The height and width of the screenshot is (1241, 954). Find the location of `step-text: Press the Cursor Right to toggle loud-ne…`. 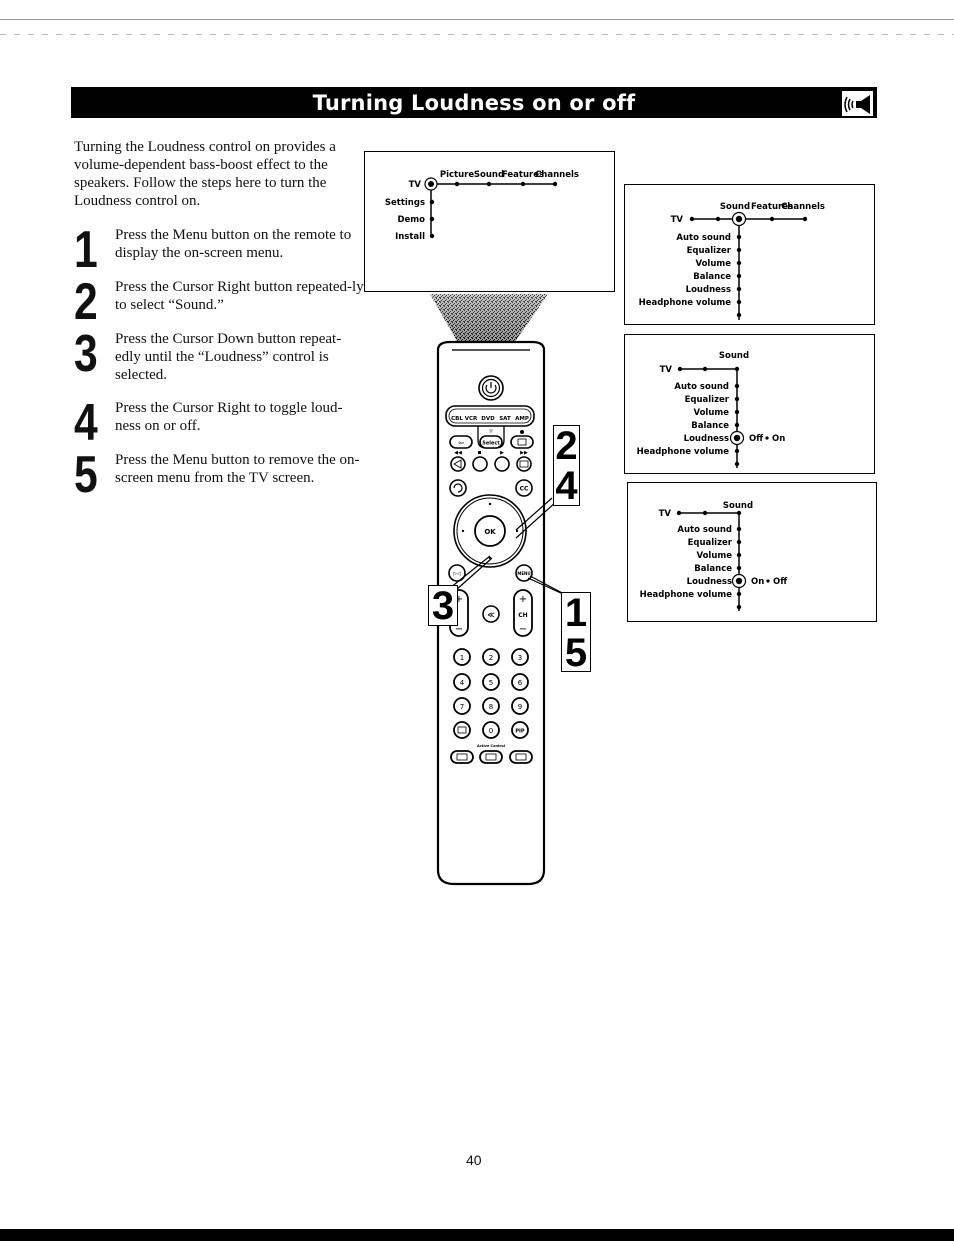

step-text: Press the Cursor Right to toggle loud-ne… is located at coordinates (229, 417).